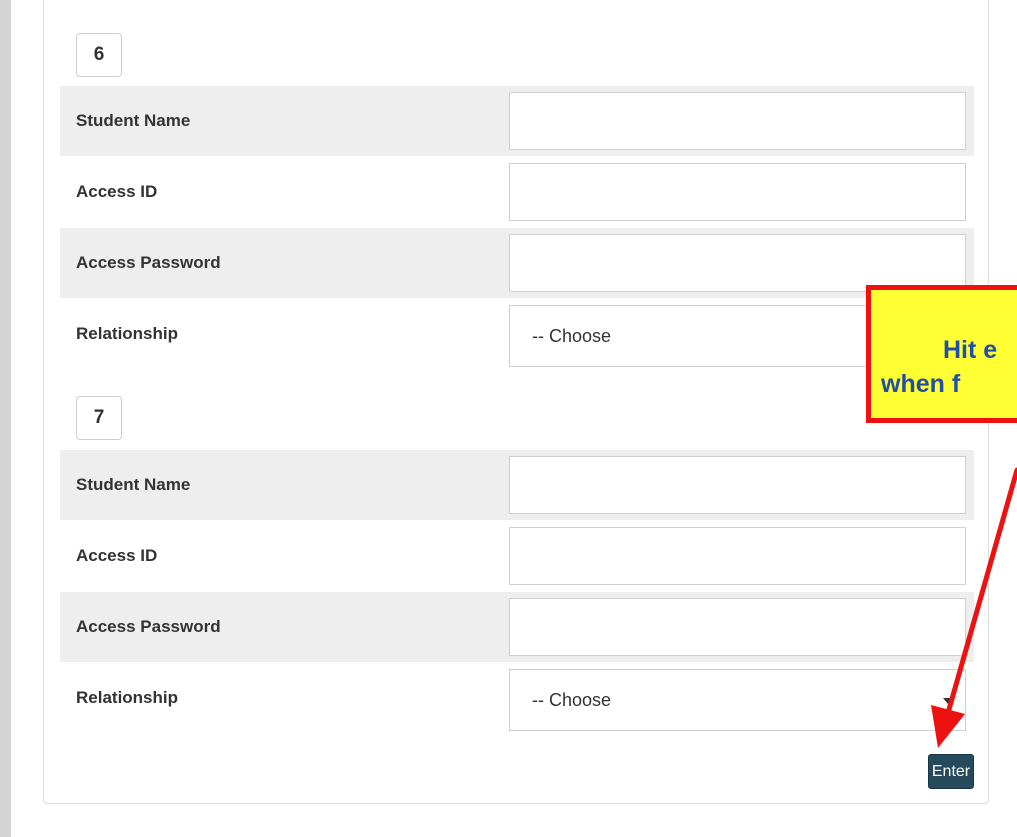 This screenshot has width=1017, height=837. I want to click on group-number-badge-7: 7, so click(99, 418).